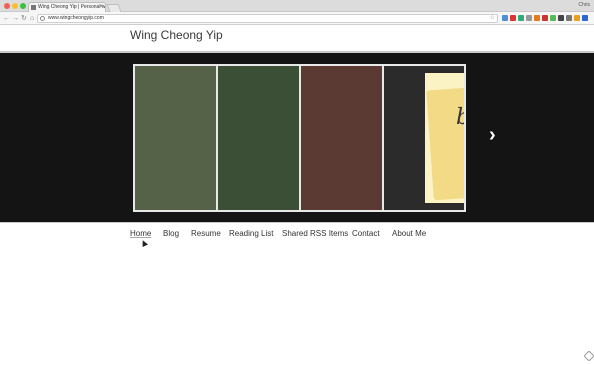 Image resolution: width=594 pixels, height=365 pixels. Describe the element at coordinates (584, 5) in the screenshot. I see `profile-label: Chris` at that location.